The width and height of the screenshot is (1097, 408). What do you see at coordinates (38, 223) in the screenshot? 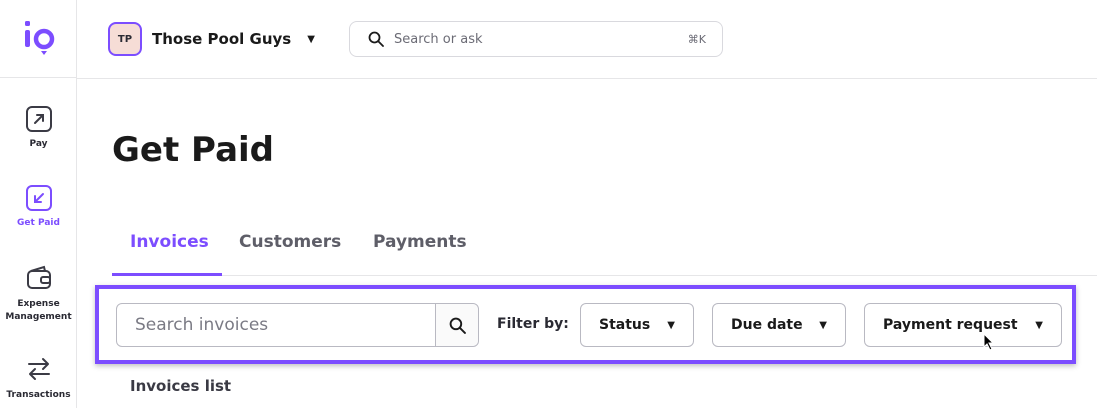
I see `sidebar-item-label: Get Paid` at bounding box center [38, 223].